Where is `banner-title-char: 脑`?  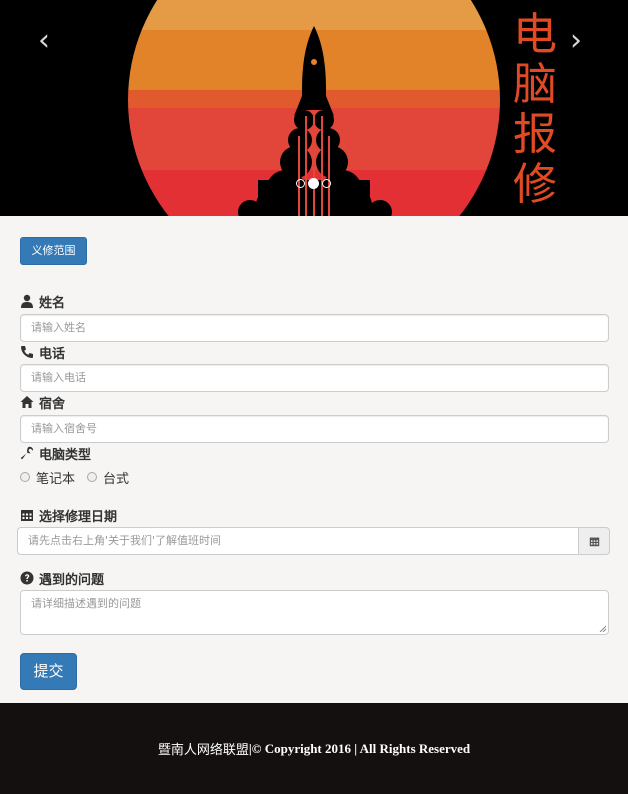
banner-title-char: 脑 is located at coordinates (535, 84).